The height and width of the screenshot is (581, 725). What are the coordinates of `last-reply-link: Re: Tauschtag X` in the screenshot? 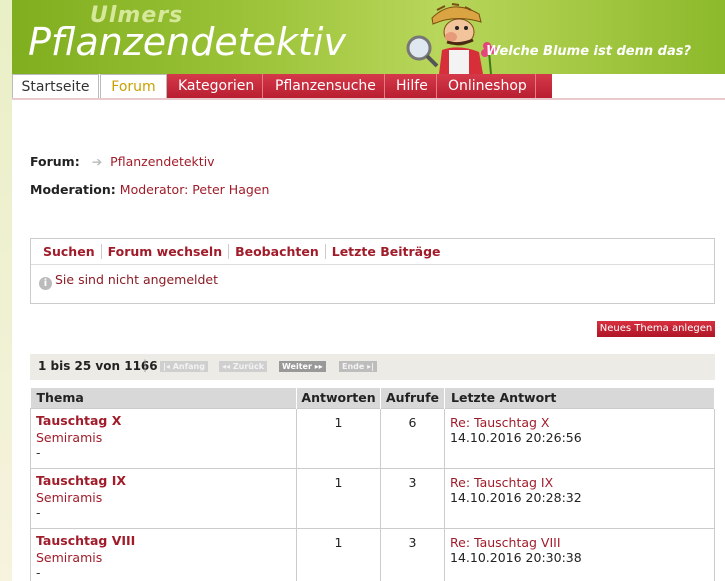 It's located at (579, 421).